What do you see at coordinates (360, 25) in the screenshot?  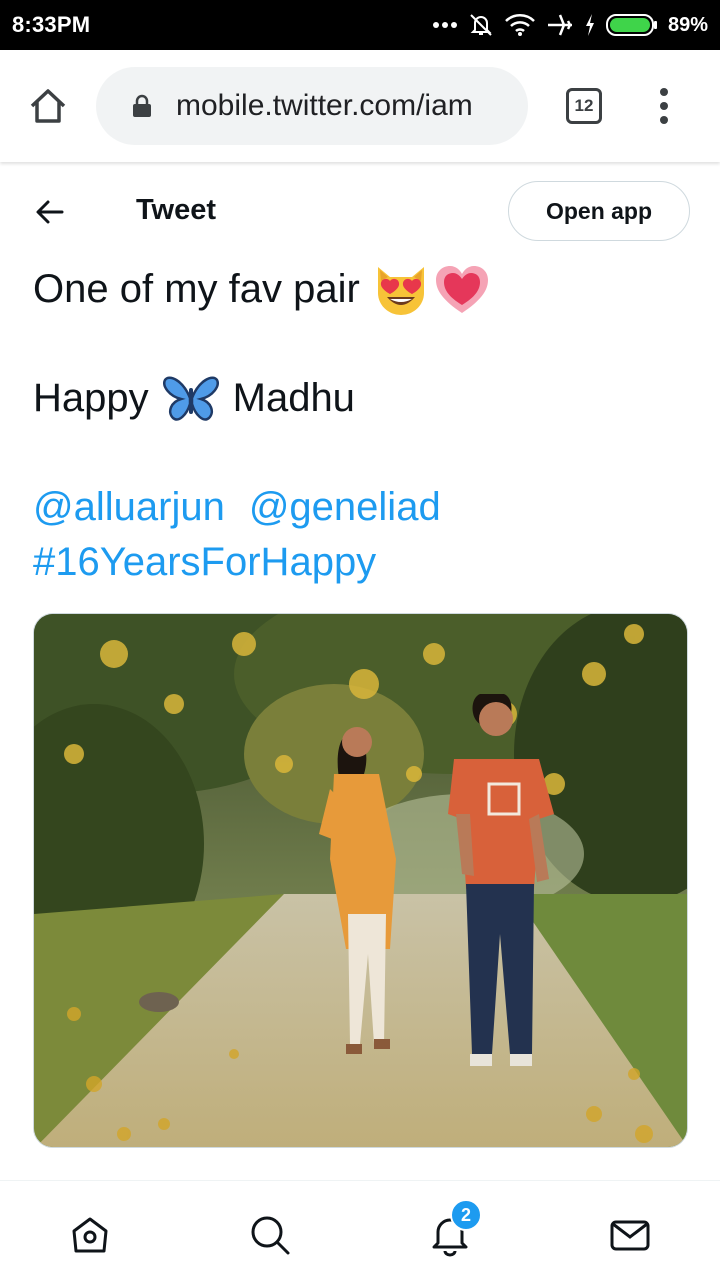 I see `status-bar: 8:33PM 89%` at bounding box center [360, 25].